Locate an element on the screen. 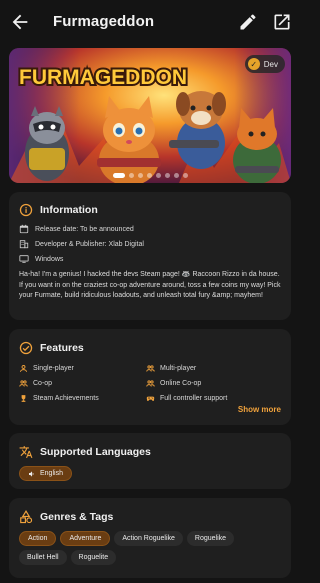 Image resolution: width=320 pixels, height=583 pixels. information-heading: Information is located at coordinates (69, 210).